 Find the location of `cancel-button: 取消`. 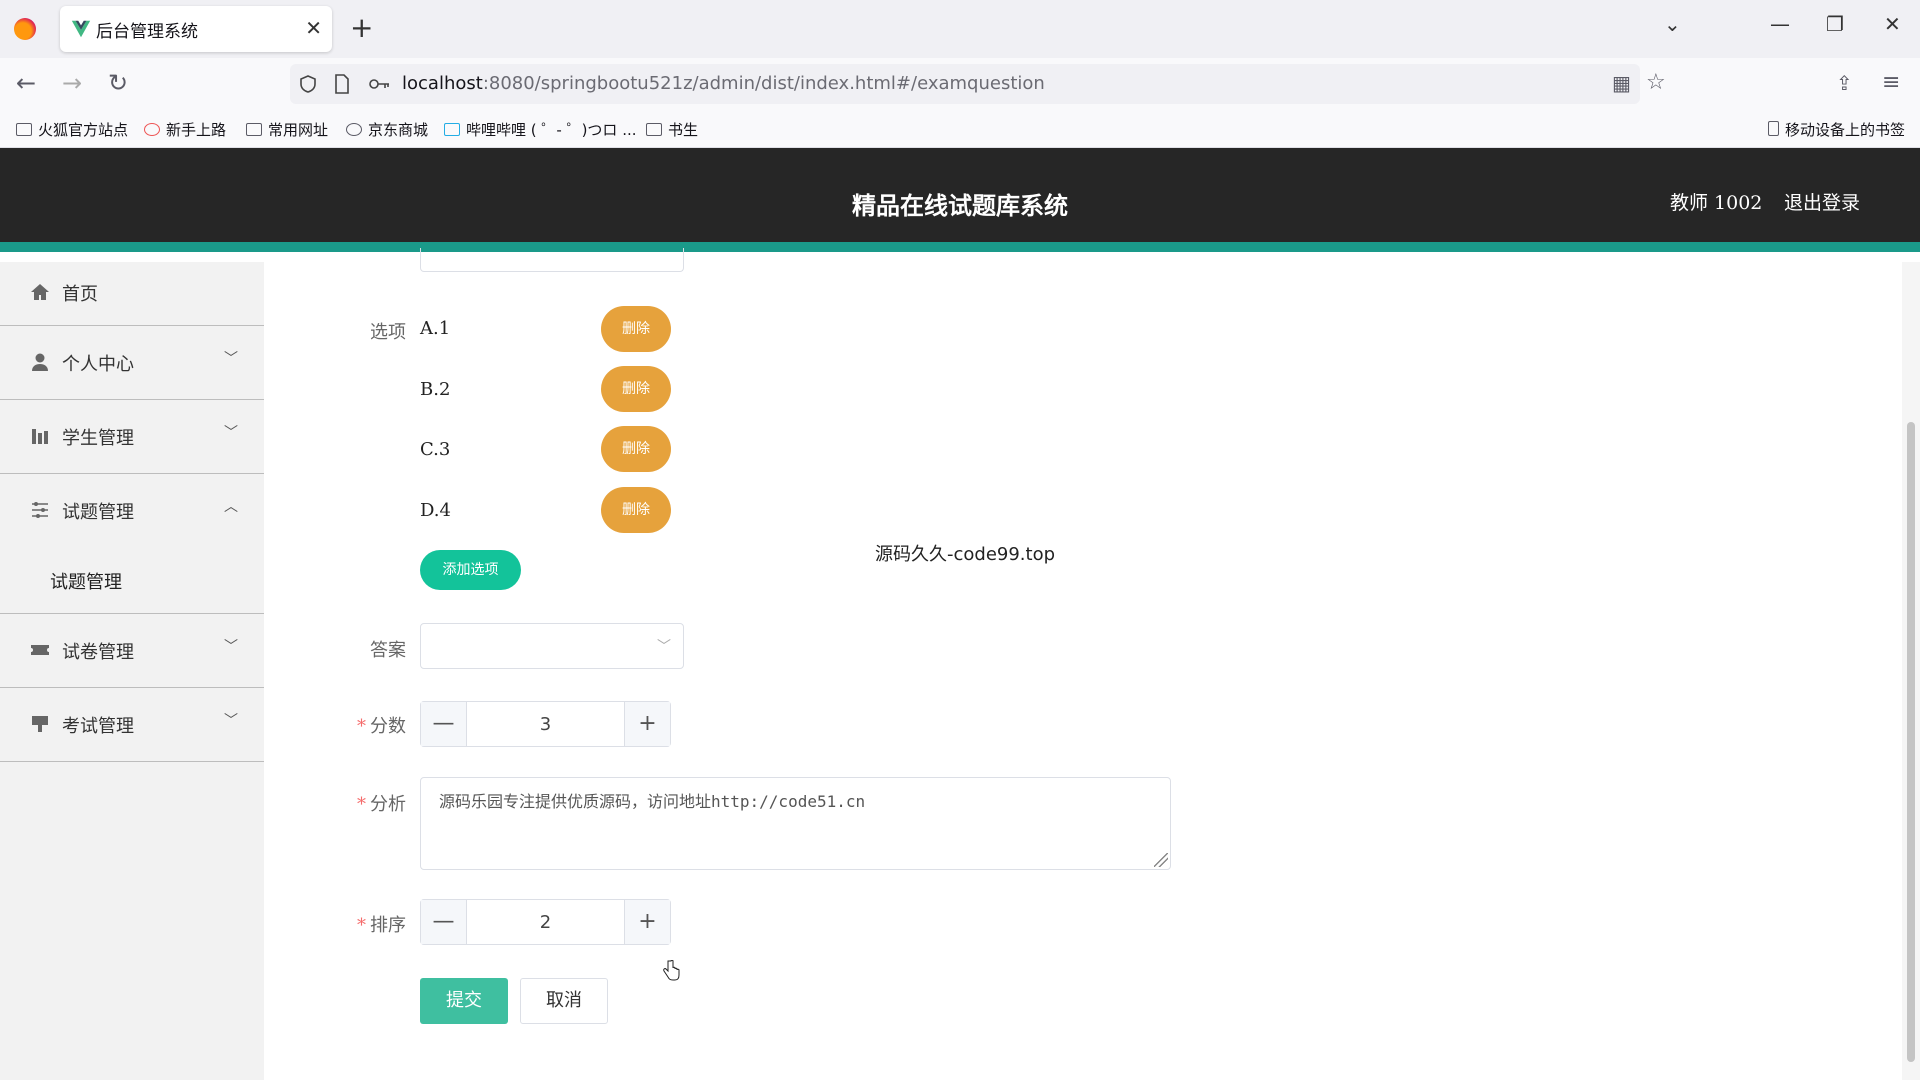

cancel-button: 取消 is located at coordinates (564, 1001).